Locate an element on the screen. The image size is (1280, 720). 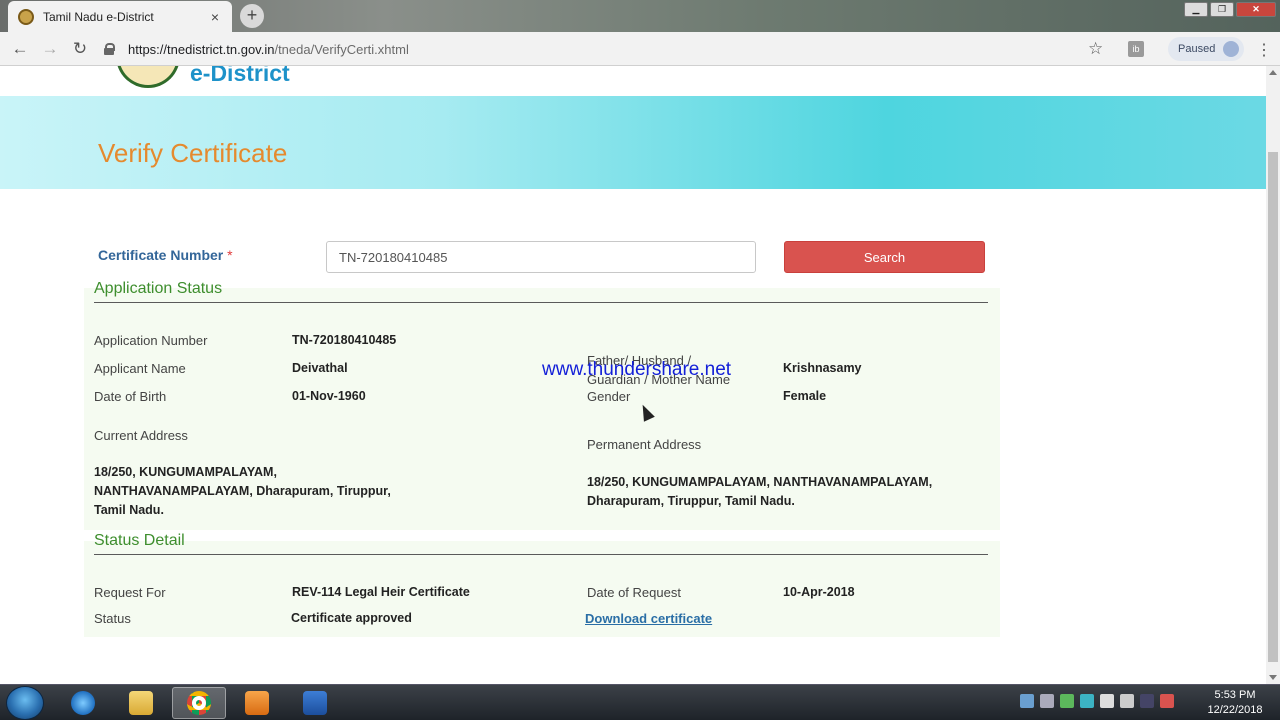
profile-sync-button: Paused is located at coordinates (1206, 49).